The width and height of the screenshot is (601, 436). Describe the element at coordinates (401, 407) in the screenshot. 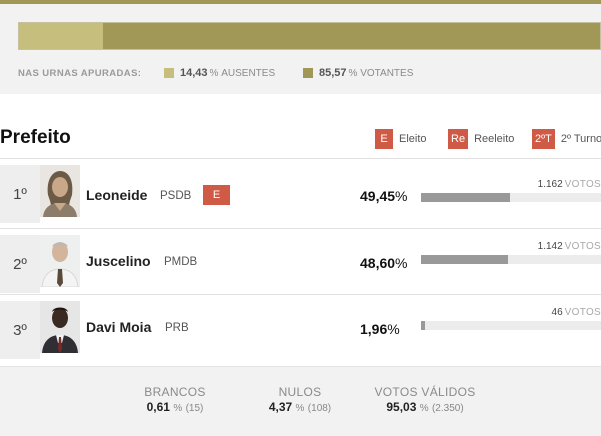

I see `validos-pct: 95,03` at that location.